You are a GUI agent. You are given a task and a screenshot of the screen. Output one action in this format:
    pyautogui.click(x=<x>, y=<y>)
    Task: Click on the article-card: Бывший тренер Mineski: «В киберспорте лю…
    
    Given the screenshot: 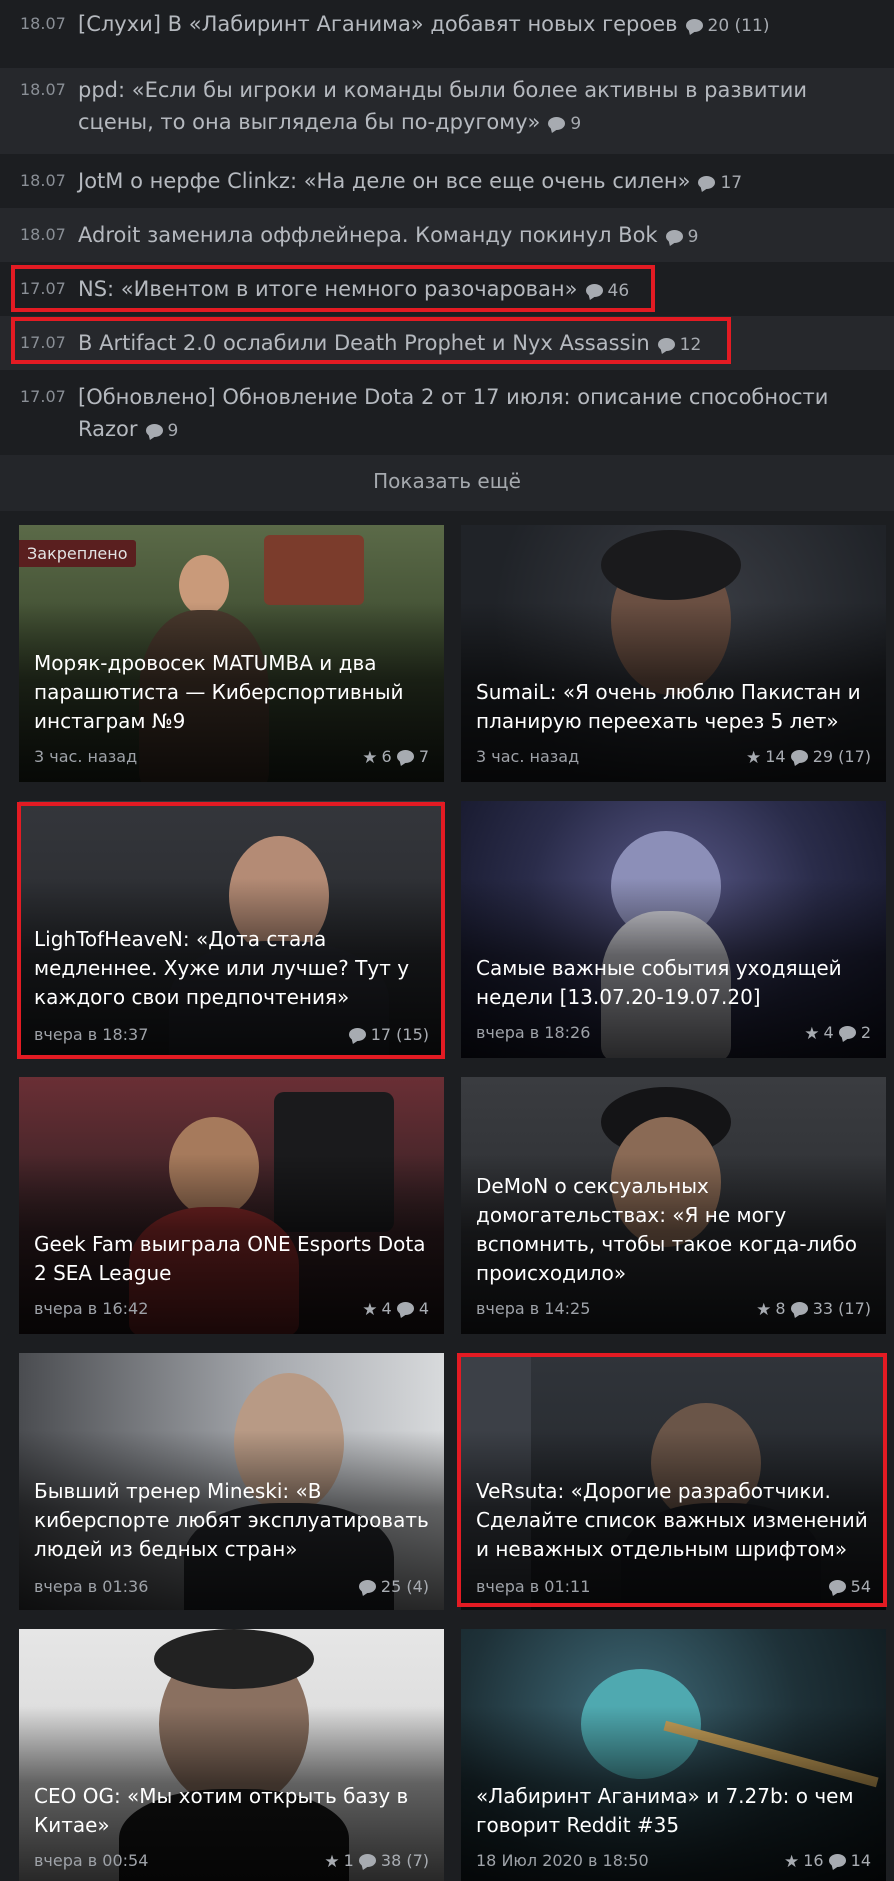 What is the action you would take?
    pyautogui.click(x=231, y=1481)
    